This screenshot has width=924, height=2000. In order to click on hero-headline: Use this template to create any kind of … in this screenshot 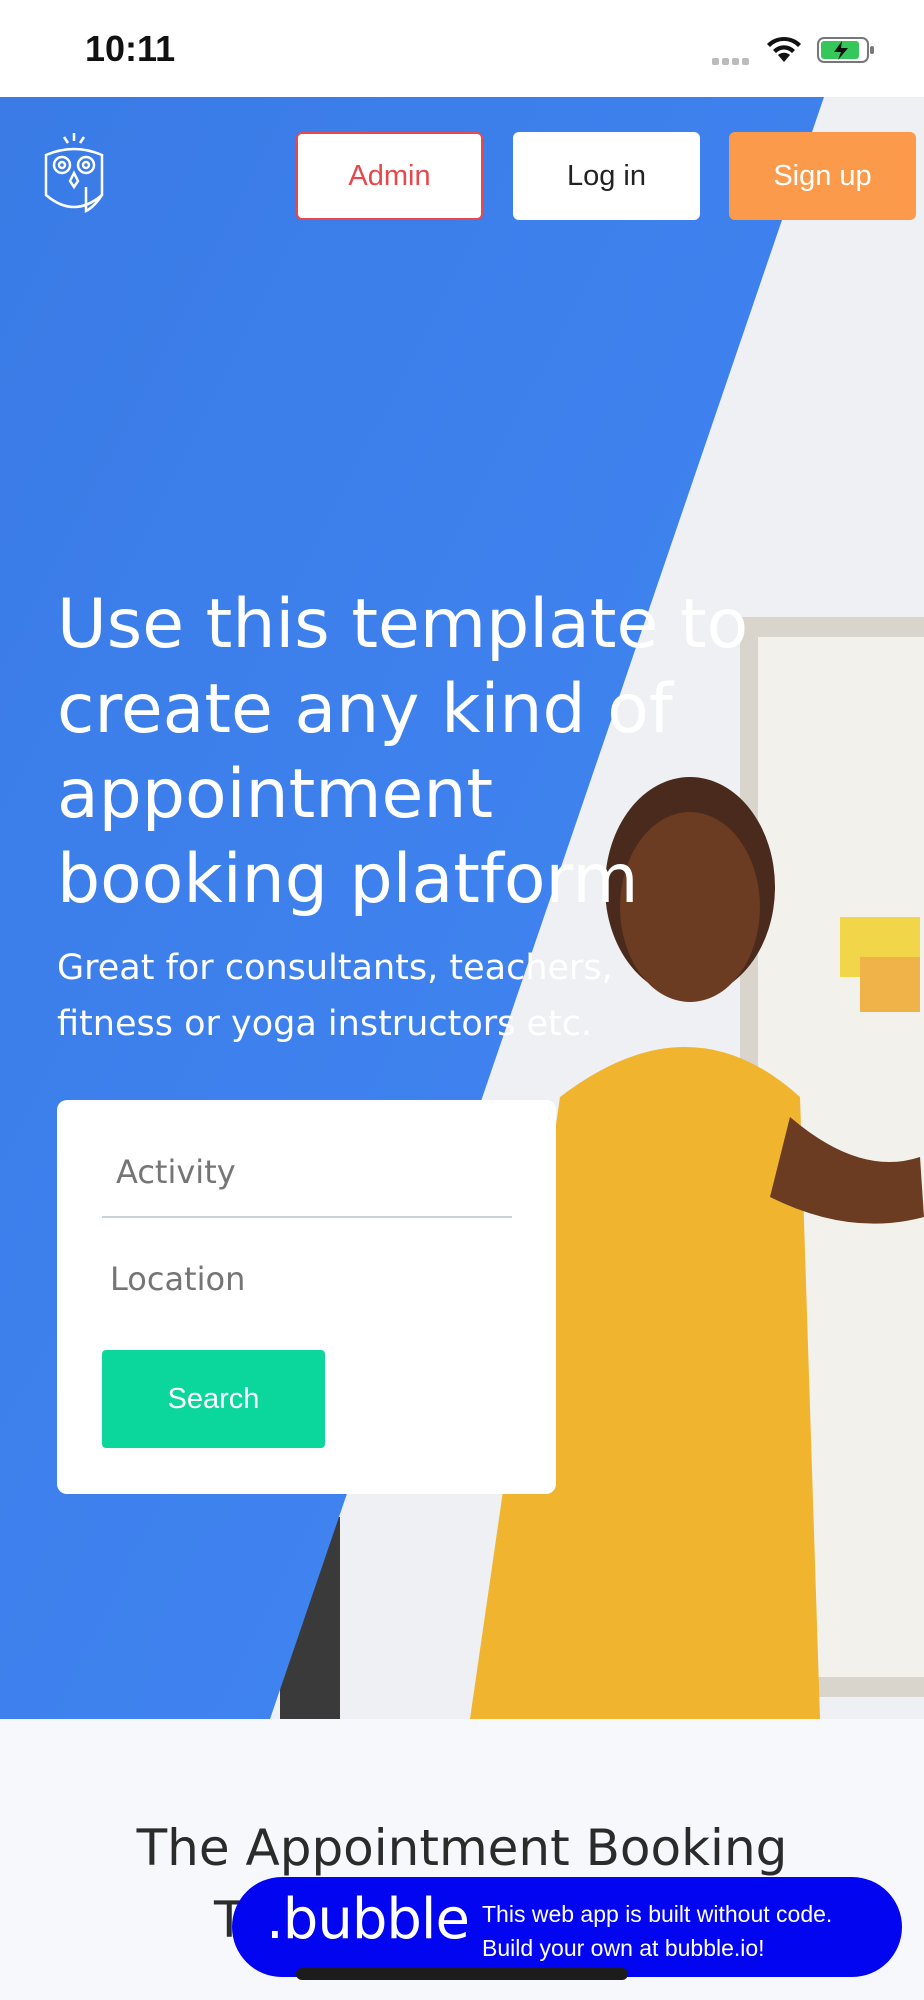, I will do `click(403, 752)`.